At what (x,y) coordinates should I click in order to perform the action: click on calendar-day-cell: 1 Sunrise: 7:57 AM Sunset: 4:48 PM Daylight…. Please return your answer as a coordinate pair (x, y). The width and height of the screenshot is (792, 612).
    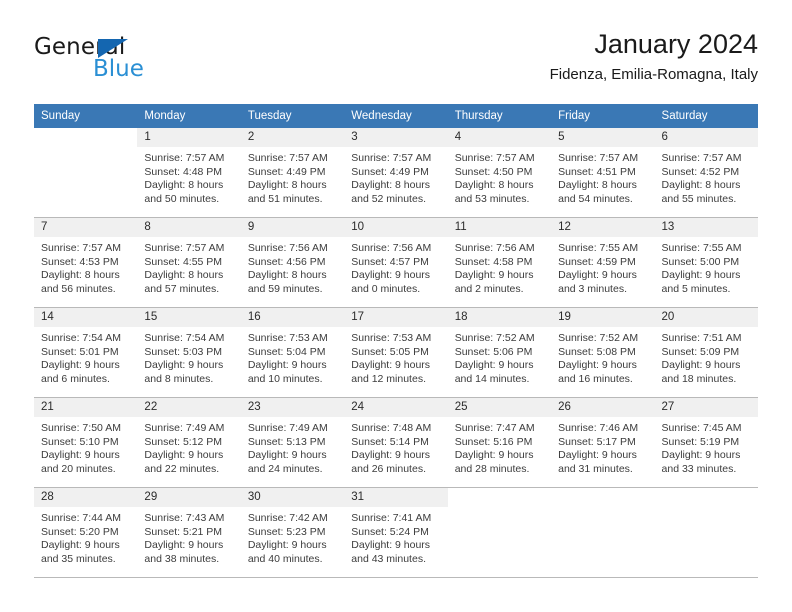
    Looking at the image, I should click on (189, 172).